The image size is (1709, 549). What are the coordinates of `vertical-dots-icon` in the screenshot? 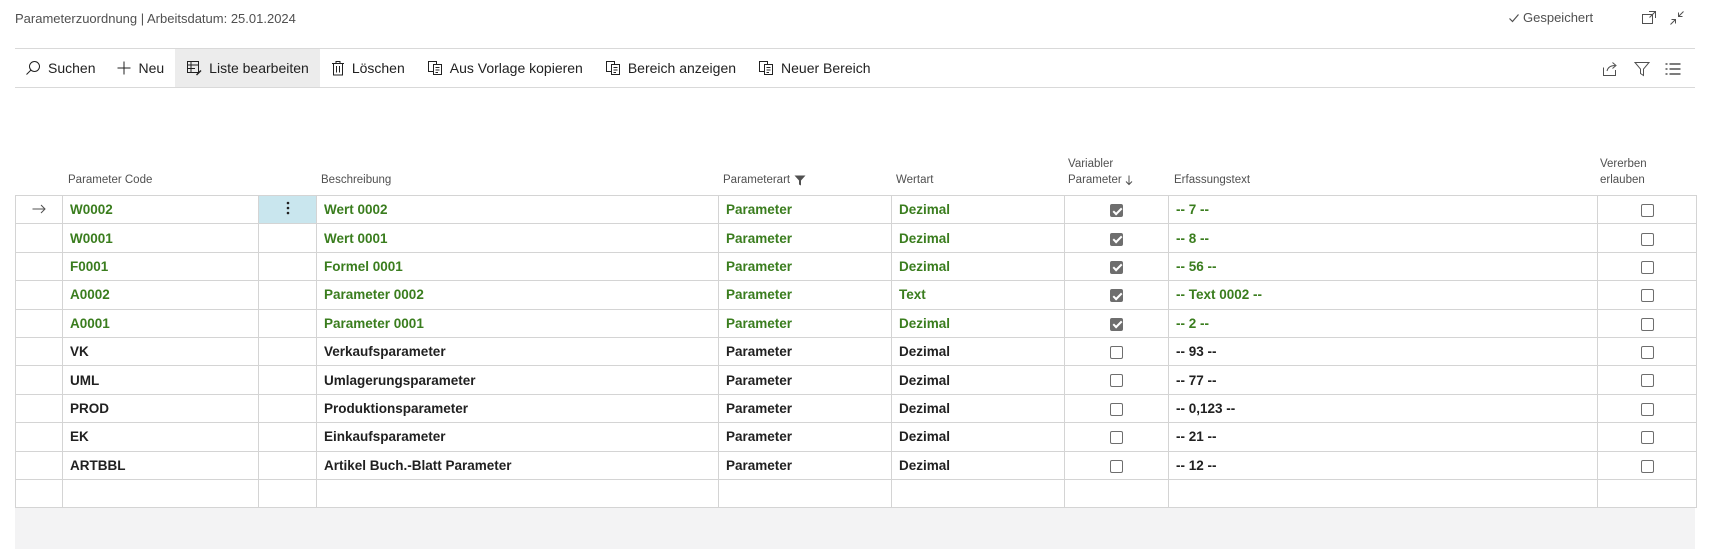 It's located at (288, 208).